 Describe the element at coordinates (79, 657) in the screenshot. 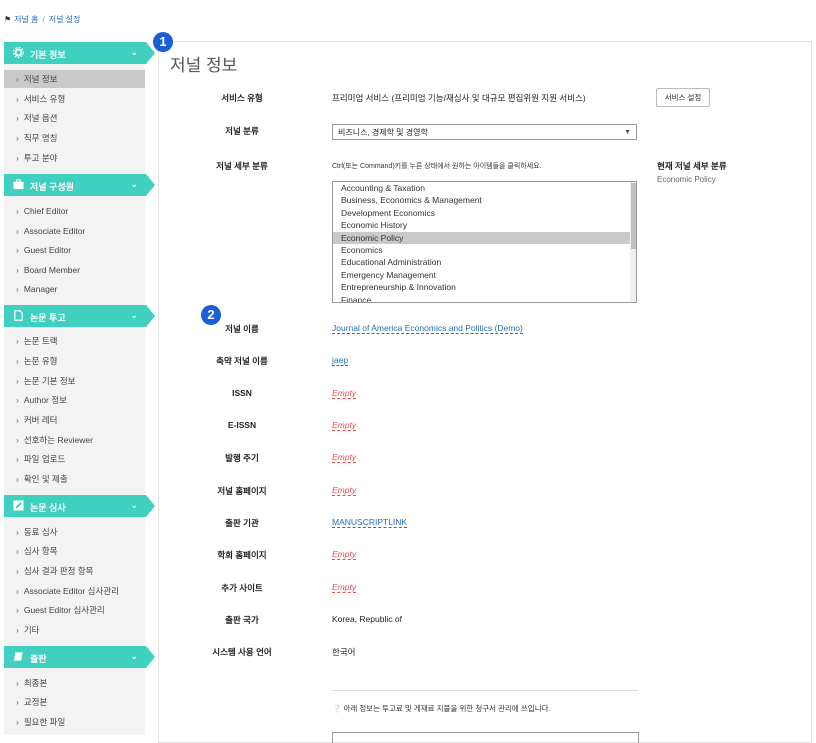

I see `section-publication: 출판 ⌄` at that location.